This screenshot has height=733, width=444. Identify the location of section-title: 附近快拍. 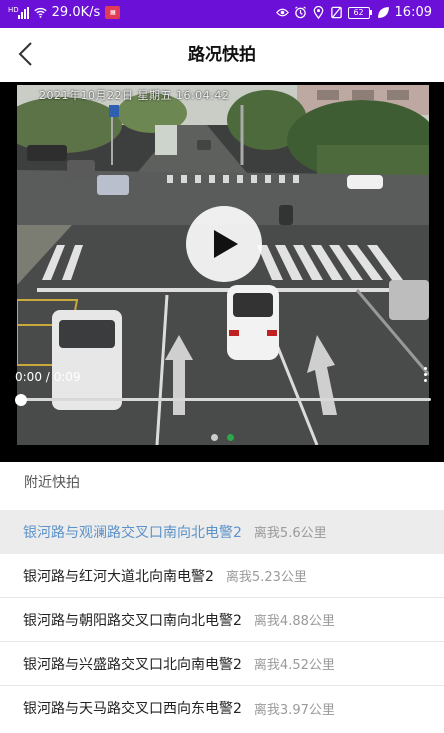
(52, 483).